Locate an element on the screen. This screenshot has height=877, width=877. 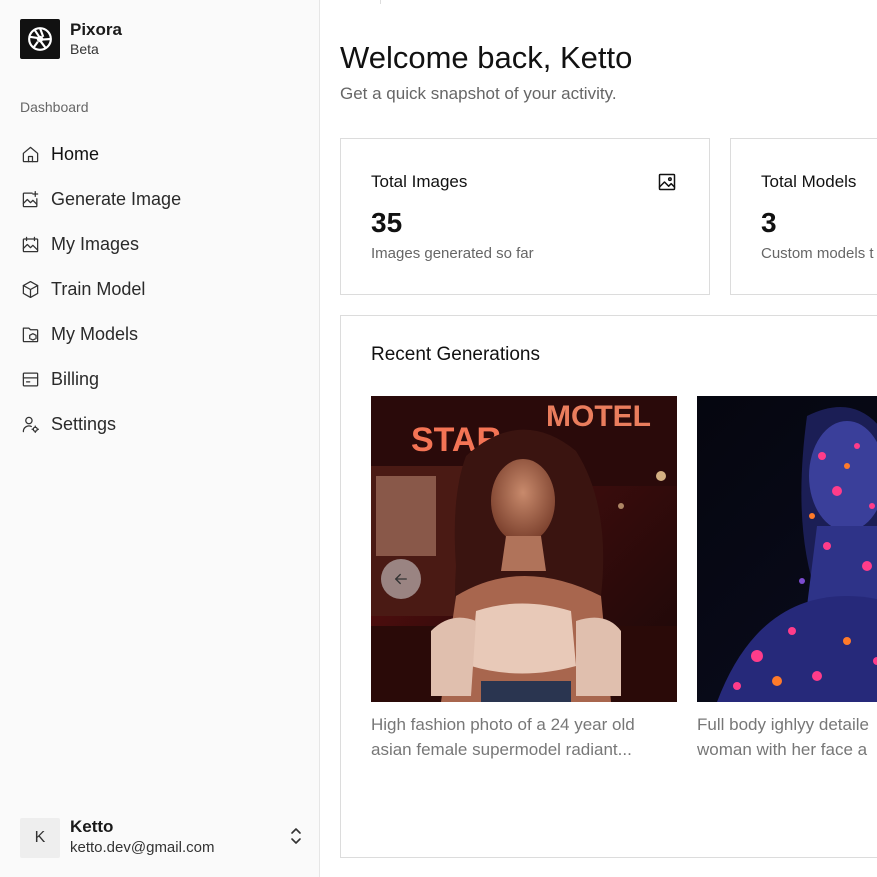
generated-image is located at coordinates (787, 549).